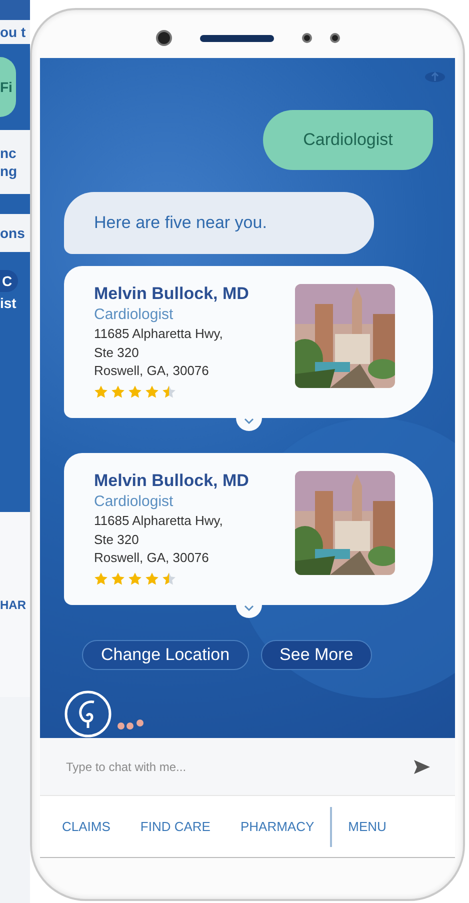  I want to click on background-text: ng, so click(9, 171).